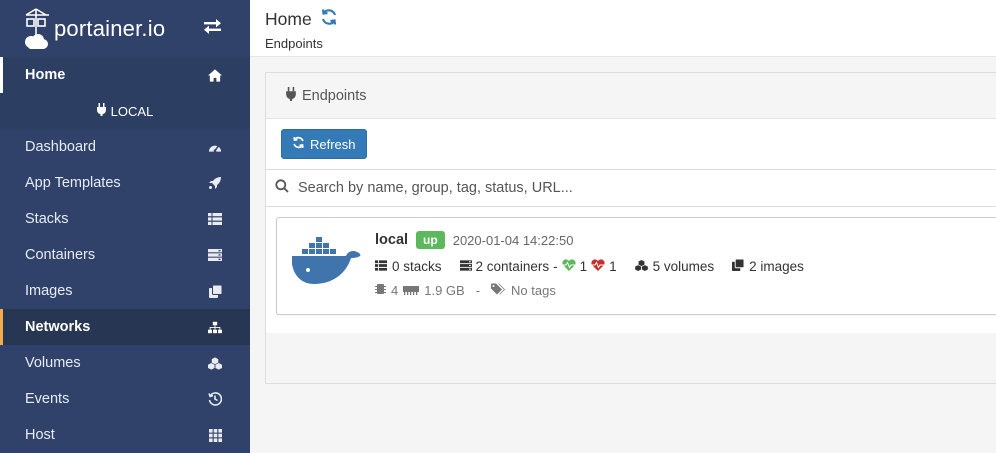 This screenshot has height=453, width=996. What do you see at coordinates (125, 435) in the screenshot?
I see `sidebar-item-host: Host` at bounding box center [125, 435].